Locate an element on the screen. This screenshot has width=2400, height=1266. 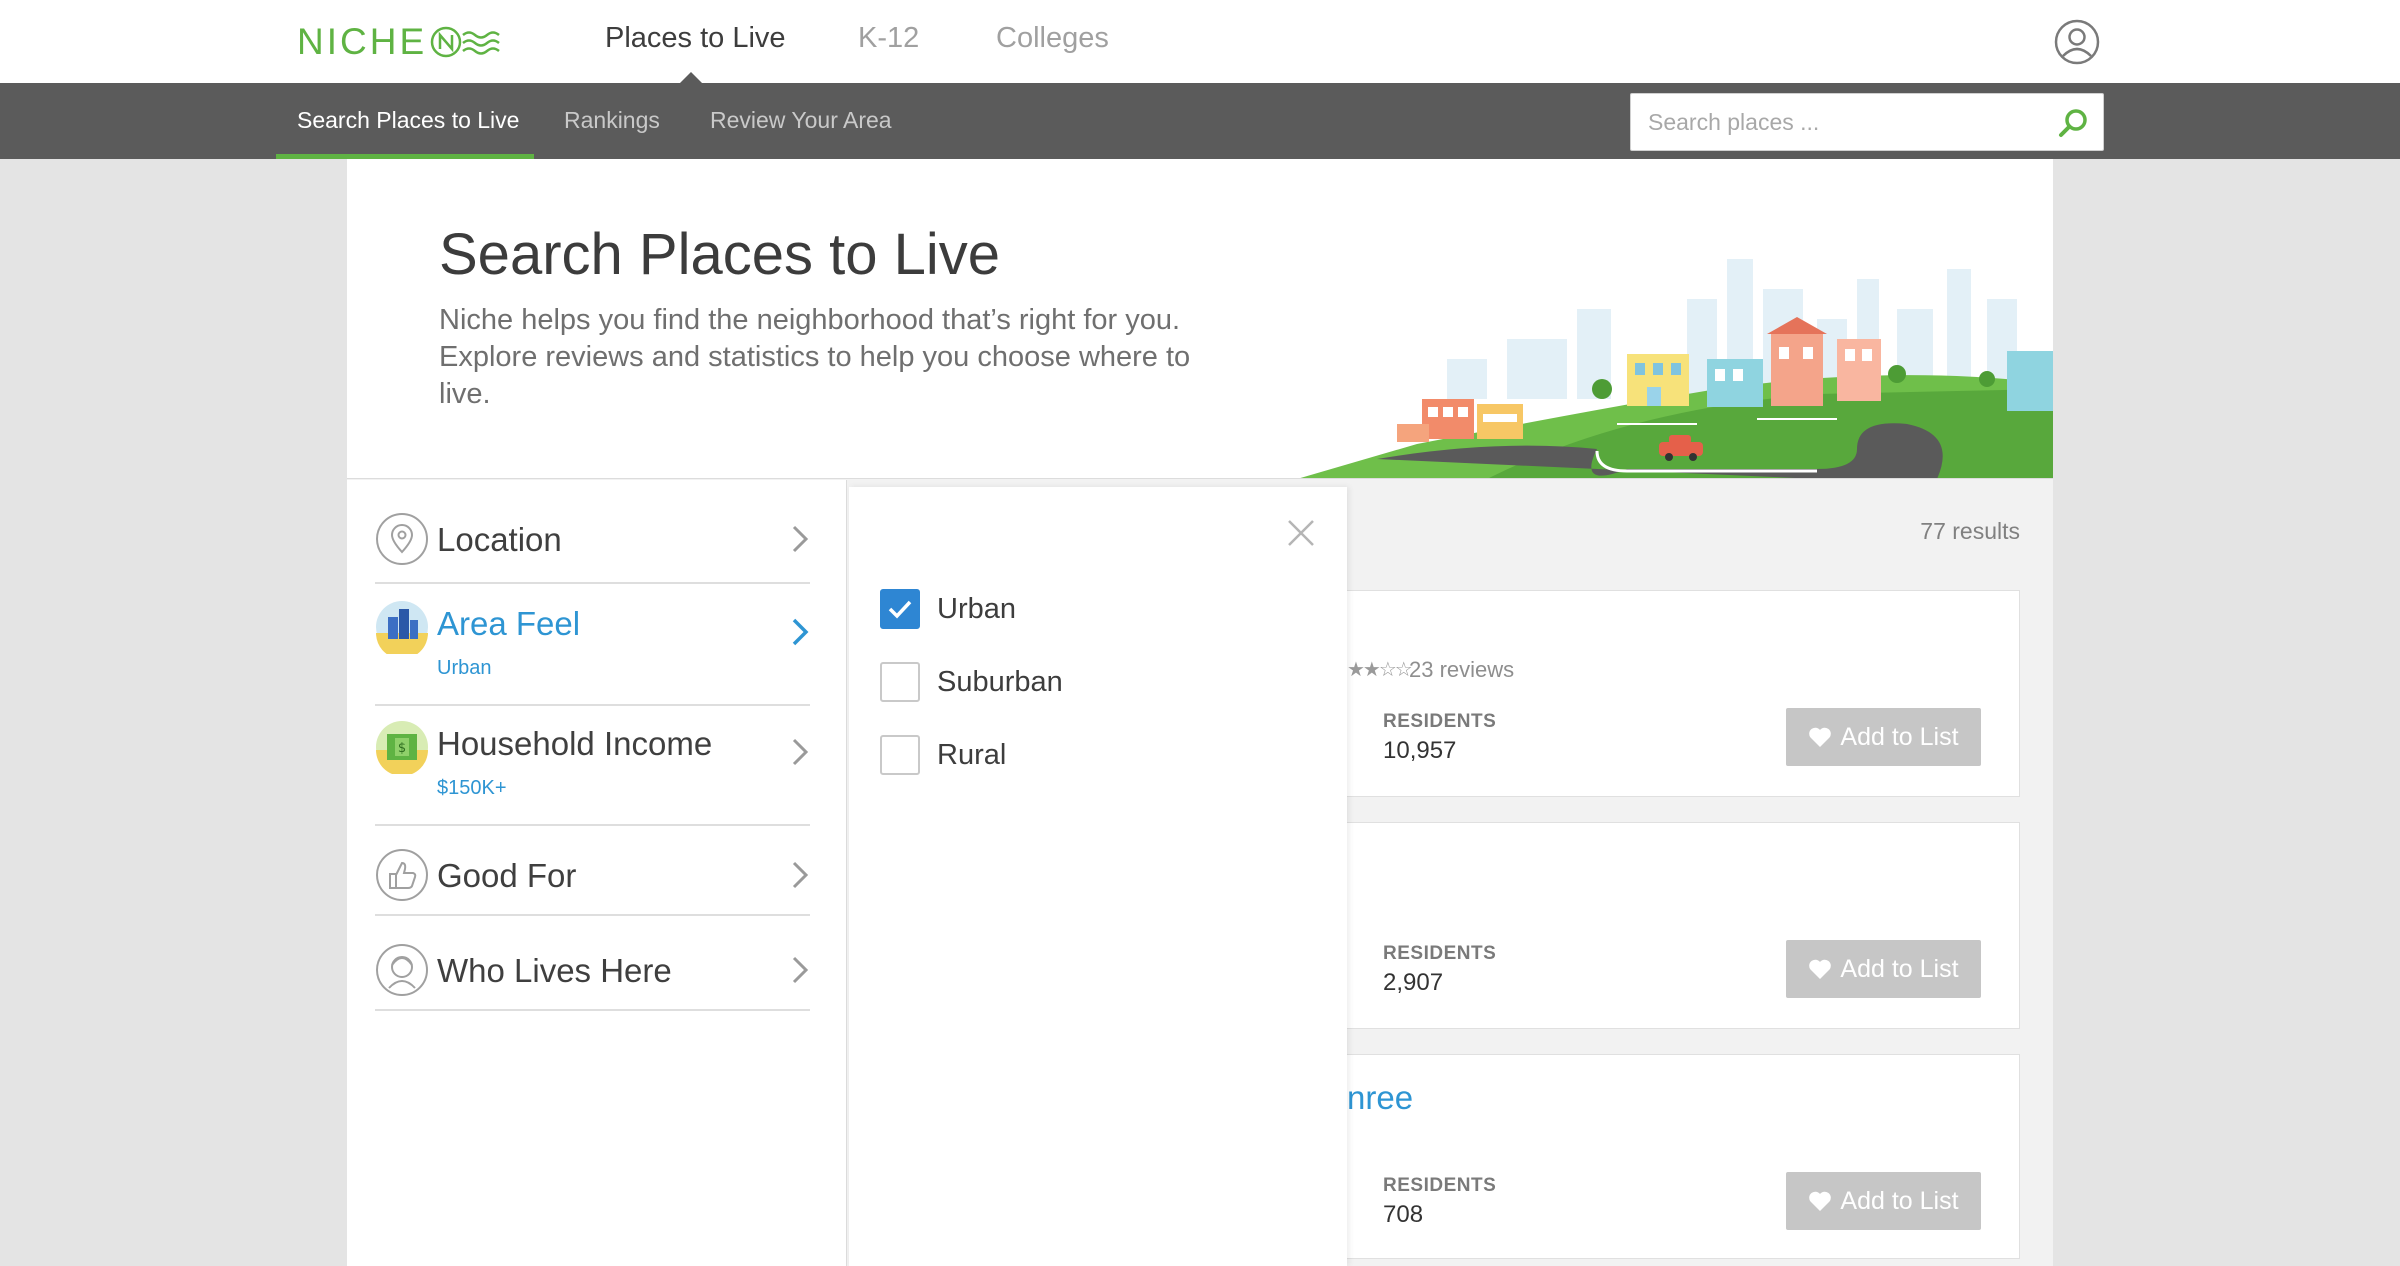
rating-stars: ★★☆☆ is located at coordinates (1380, 670).